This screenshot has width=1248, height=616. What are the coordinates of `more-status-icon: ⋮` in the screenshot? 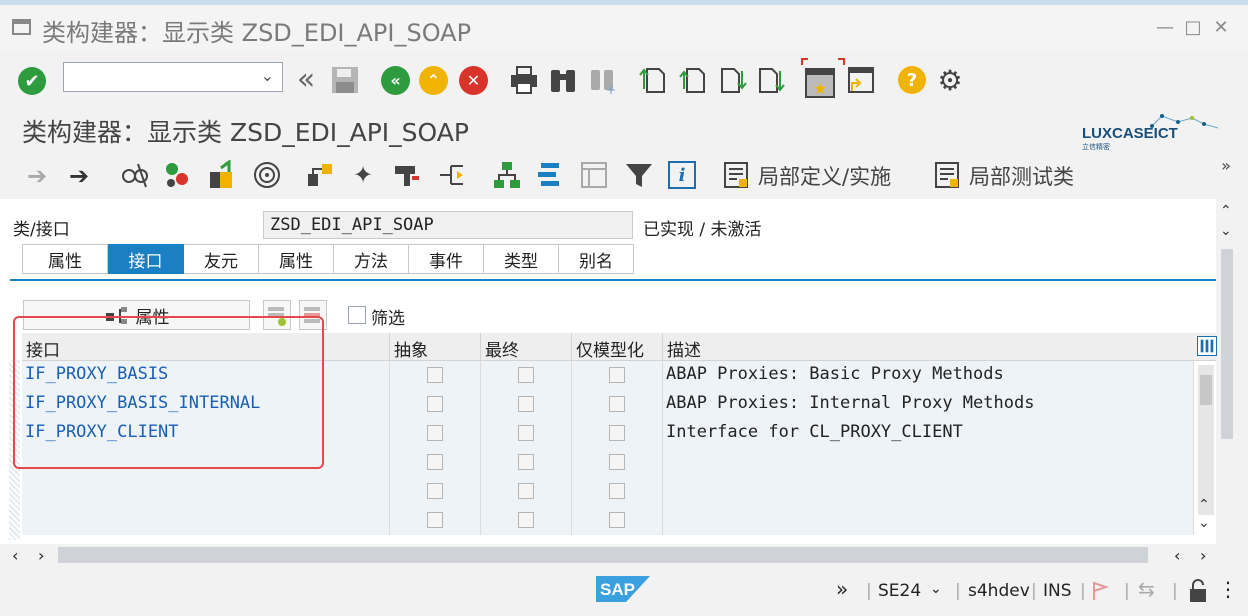 It's located at (1228, 589).